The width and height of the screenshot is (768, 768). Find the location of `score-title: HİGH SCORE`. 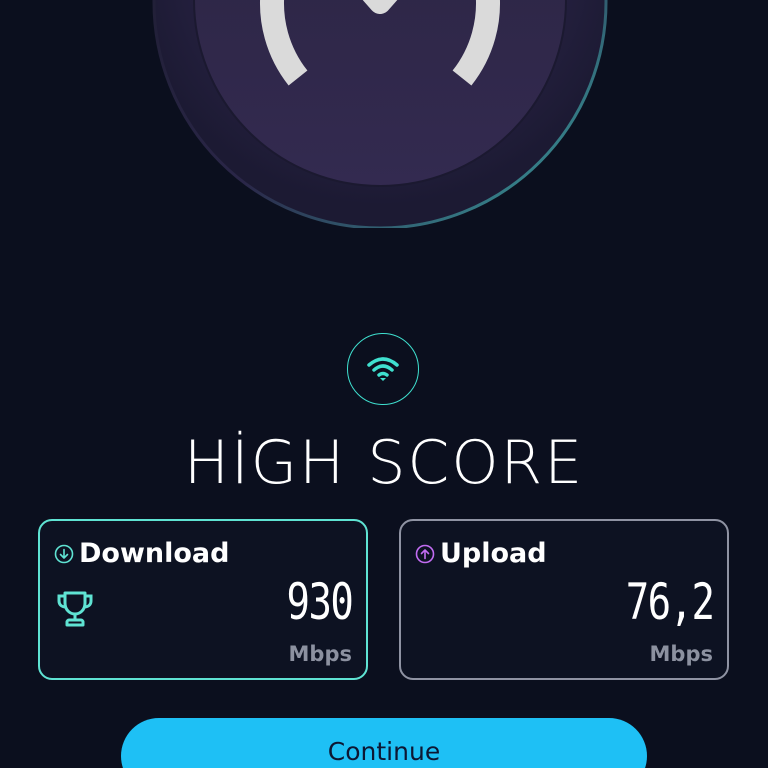

score-title: HİGH SCORE is located at coordinates (384, 463).